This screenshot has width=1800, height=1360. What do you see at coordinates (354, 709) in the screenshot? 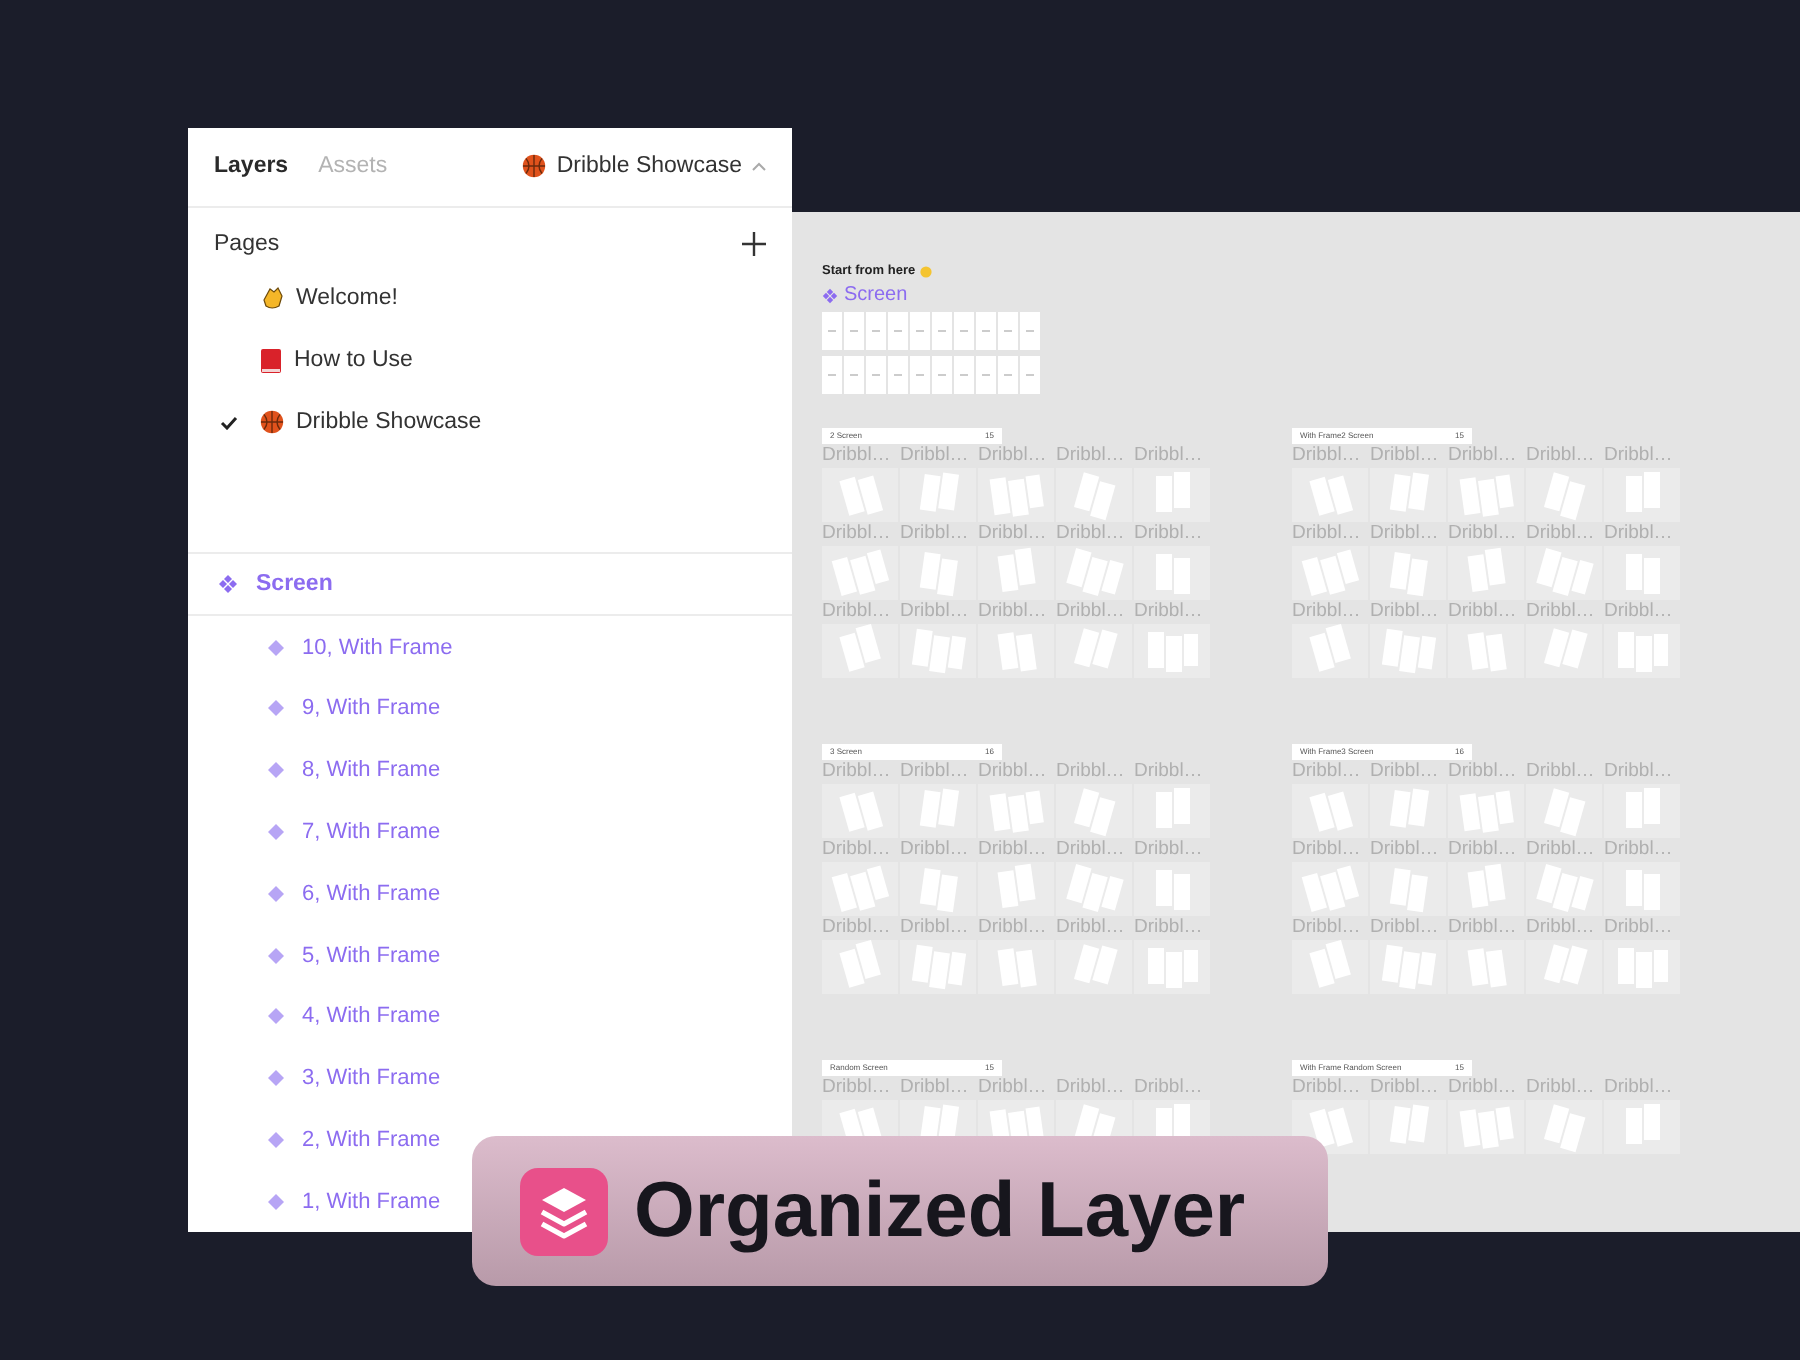
I see `layer-item: 9, With Frame` at bounding box center [354, 709].